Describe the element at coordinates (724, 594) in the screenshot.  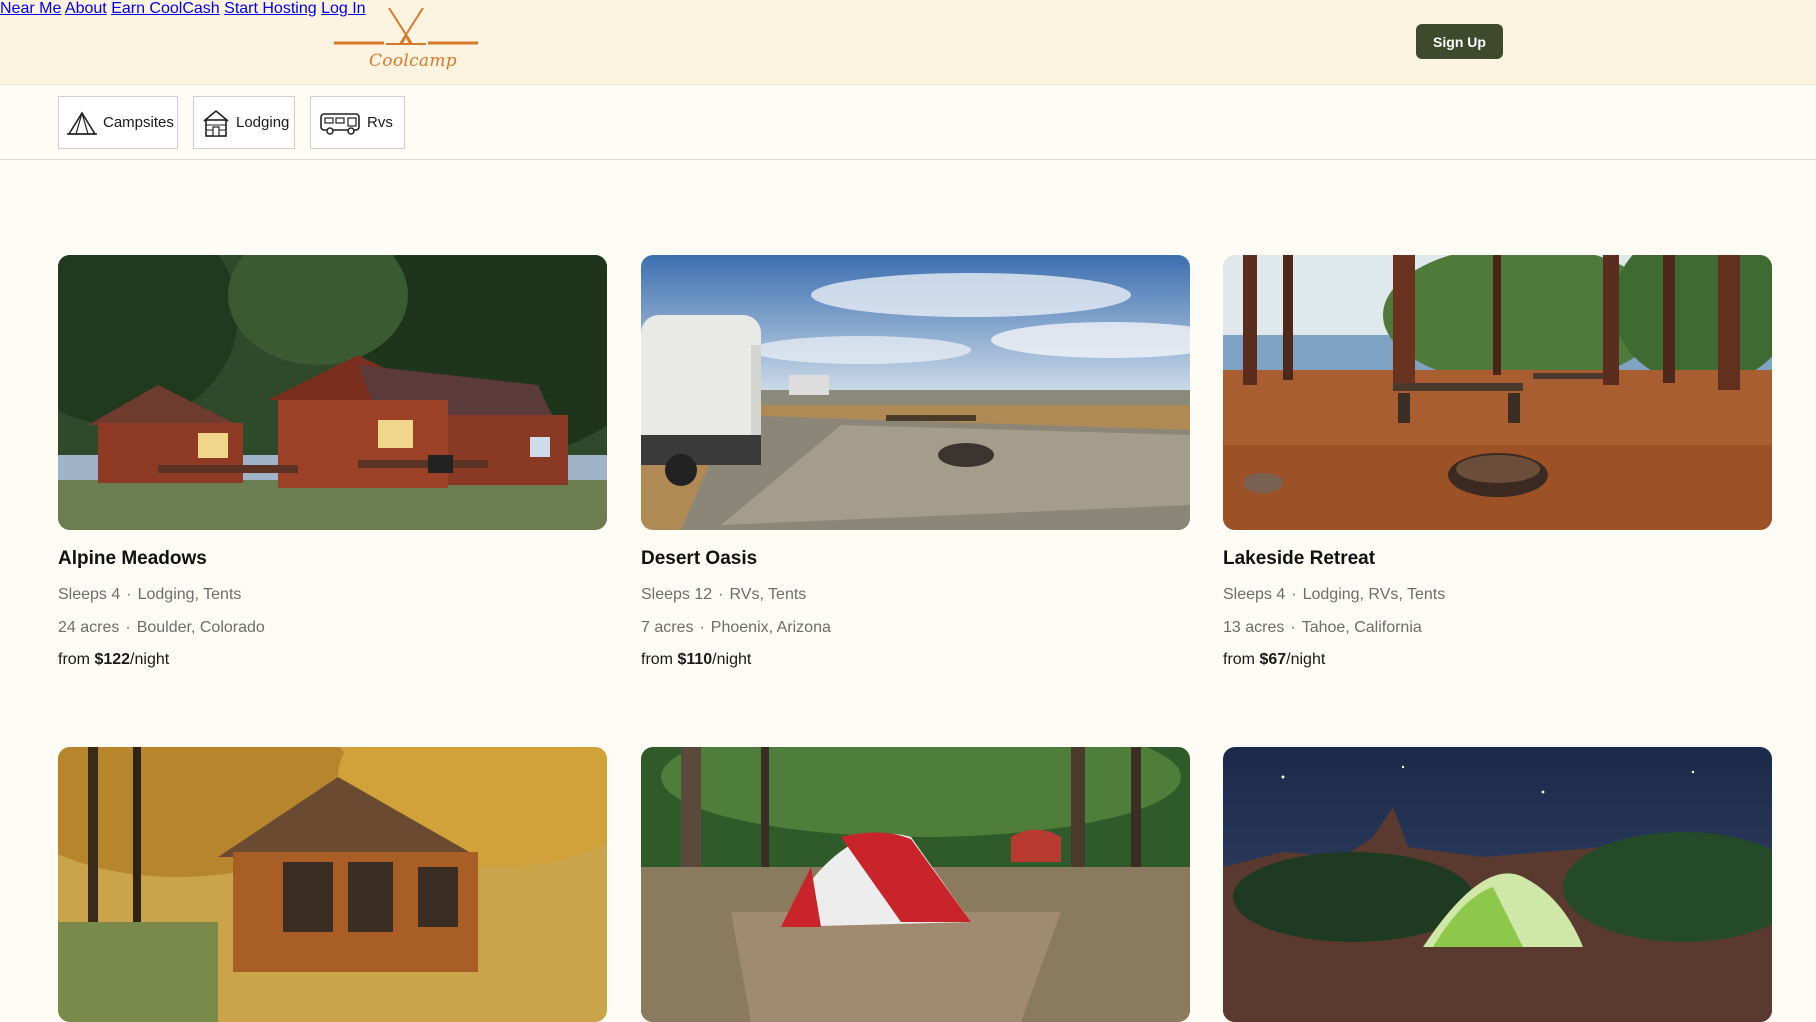
I see `listing-capacity: Sleeps 12 · RVs, Tents` at that location.